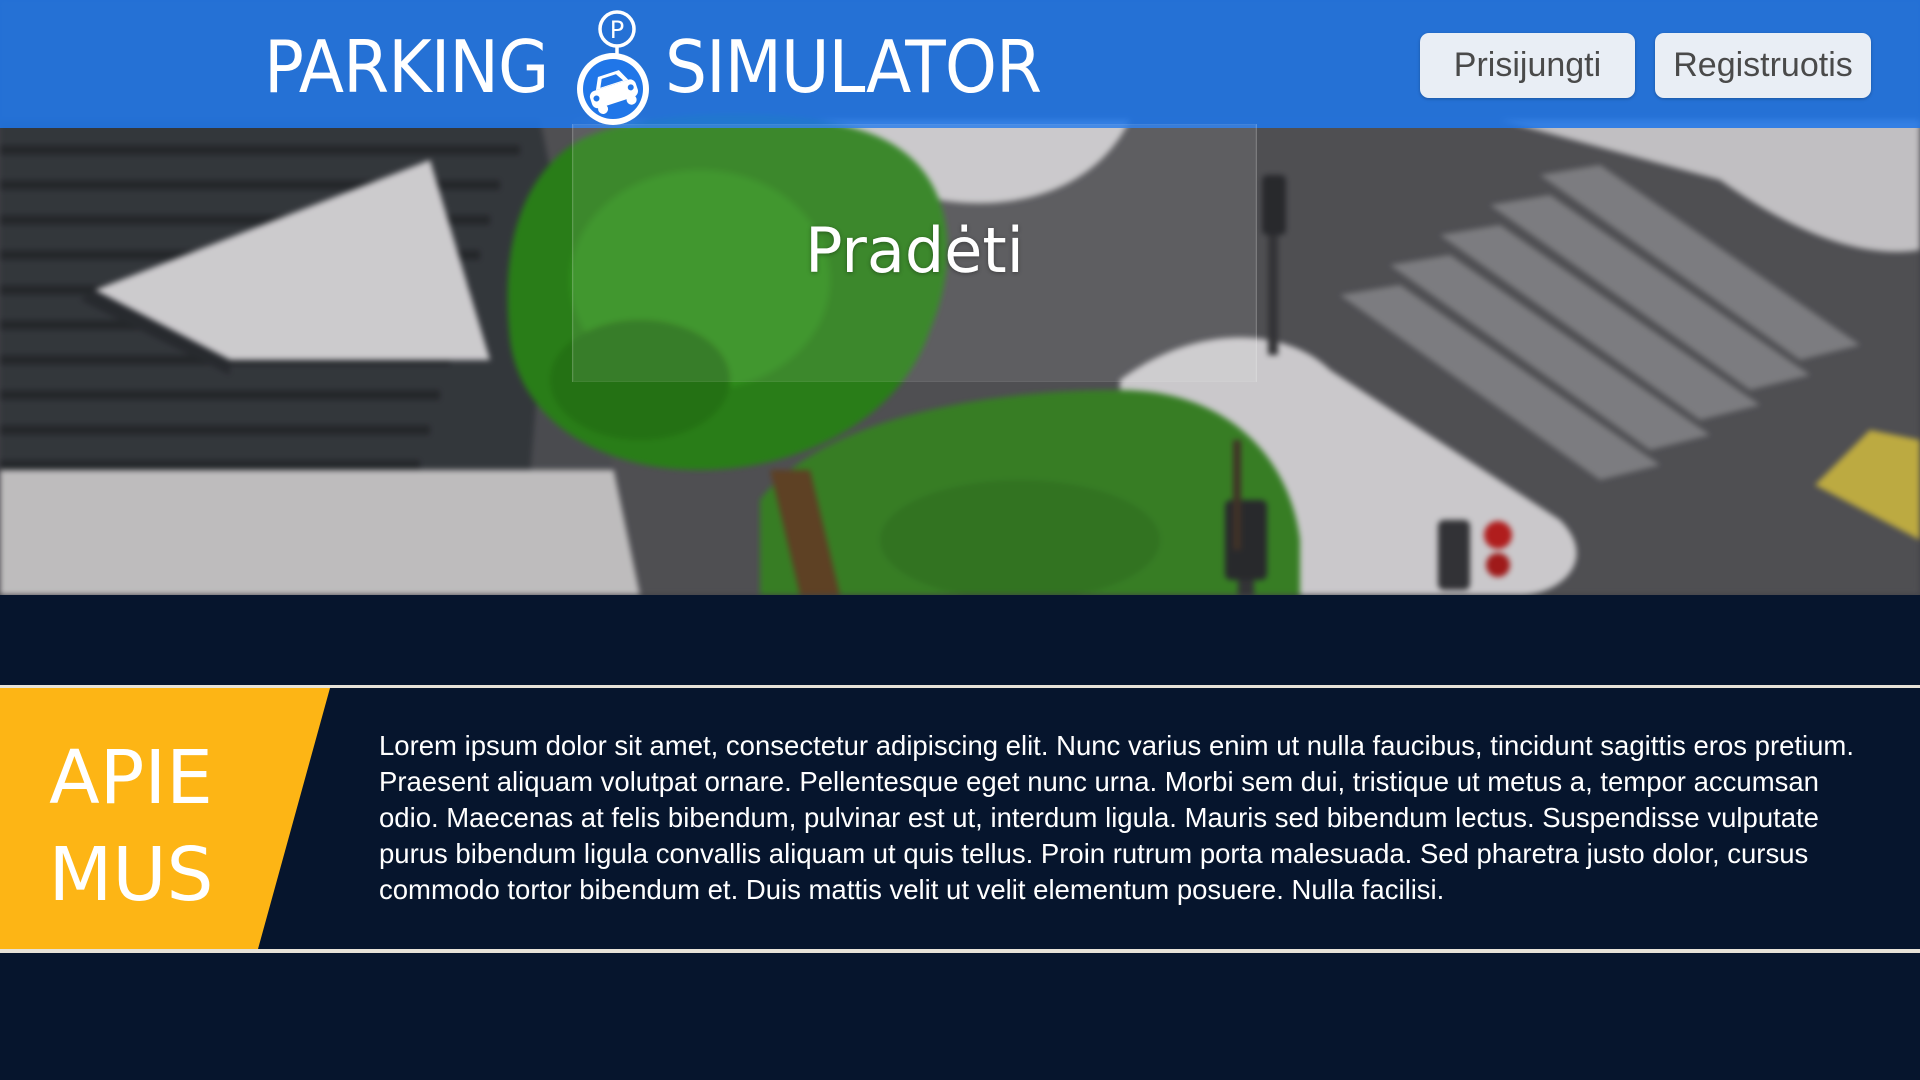  Describe the element at coordinates (131, 875) in the screenshot. I see `about-title-line-2: MUS` at that location.